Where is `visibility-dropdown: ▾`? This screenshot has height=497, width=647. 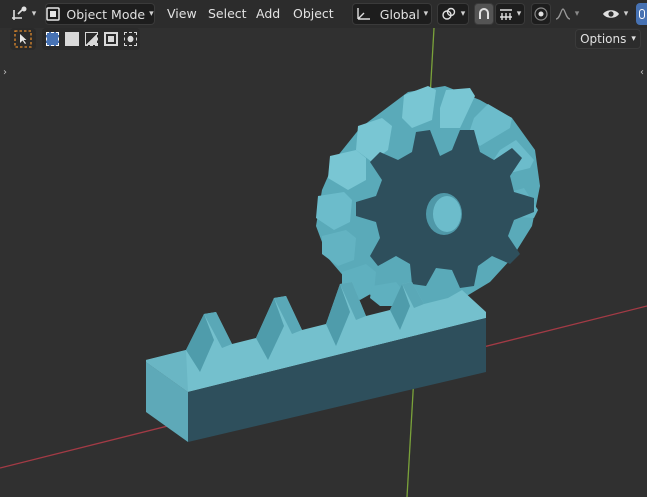 visibility-dropdown: ▾ is located at coordinates (615, 14).